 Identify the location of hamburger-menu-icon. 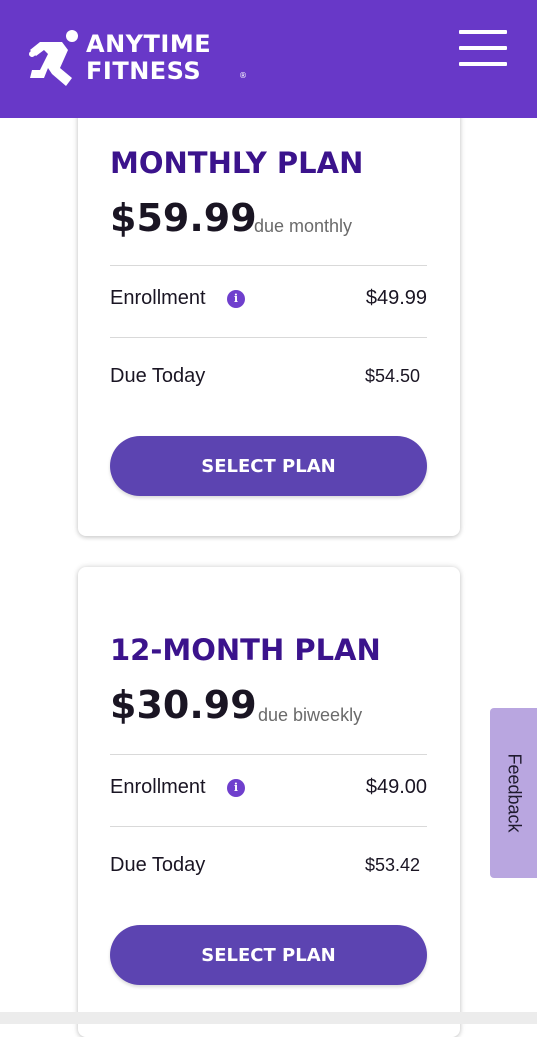
(483, 49).